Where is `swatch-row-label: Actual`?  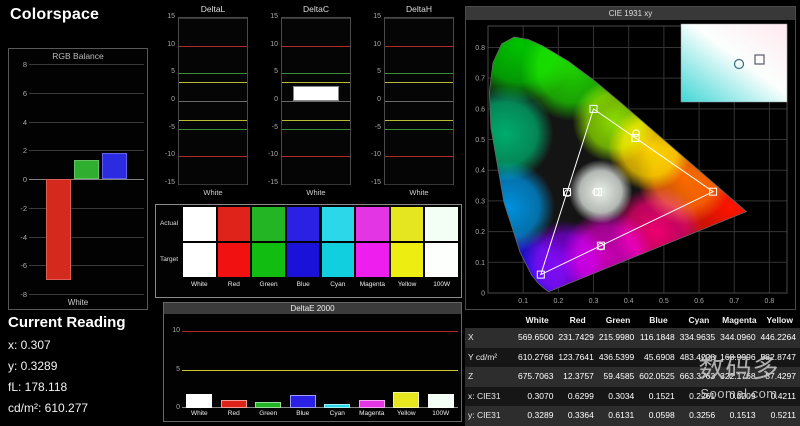
swatch-row-label: Actual is located at coordinates (169, 223).